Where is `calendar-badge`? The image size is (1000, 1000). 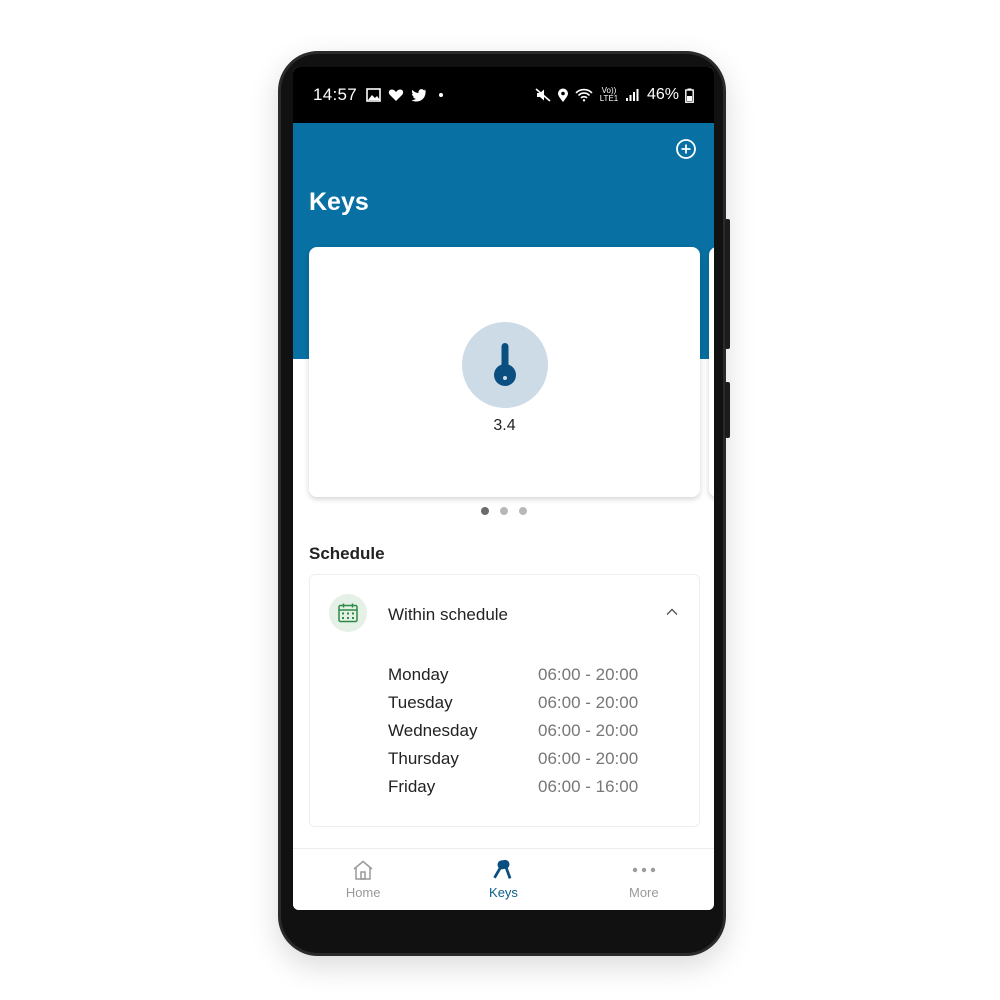
calendar-badge is located at coordinates (348, 613).